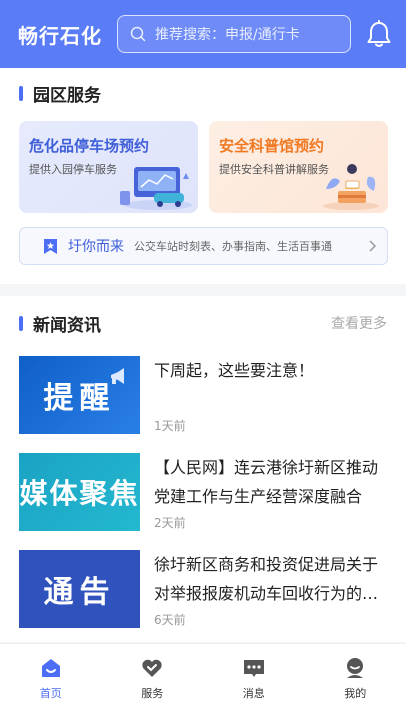  What do you see at coordinates (79, 492) in the screenshot?
I see `news-thumbnail: 媒体聚焦` at bounding box center [79, 492].